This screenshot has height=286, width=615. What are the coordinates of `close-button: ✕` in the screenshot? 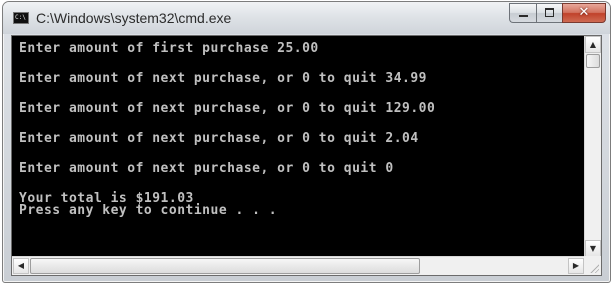 It's located at (584, 13).